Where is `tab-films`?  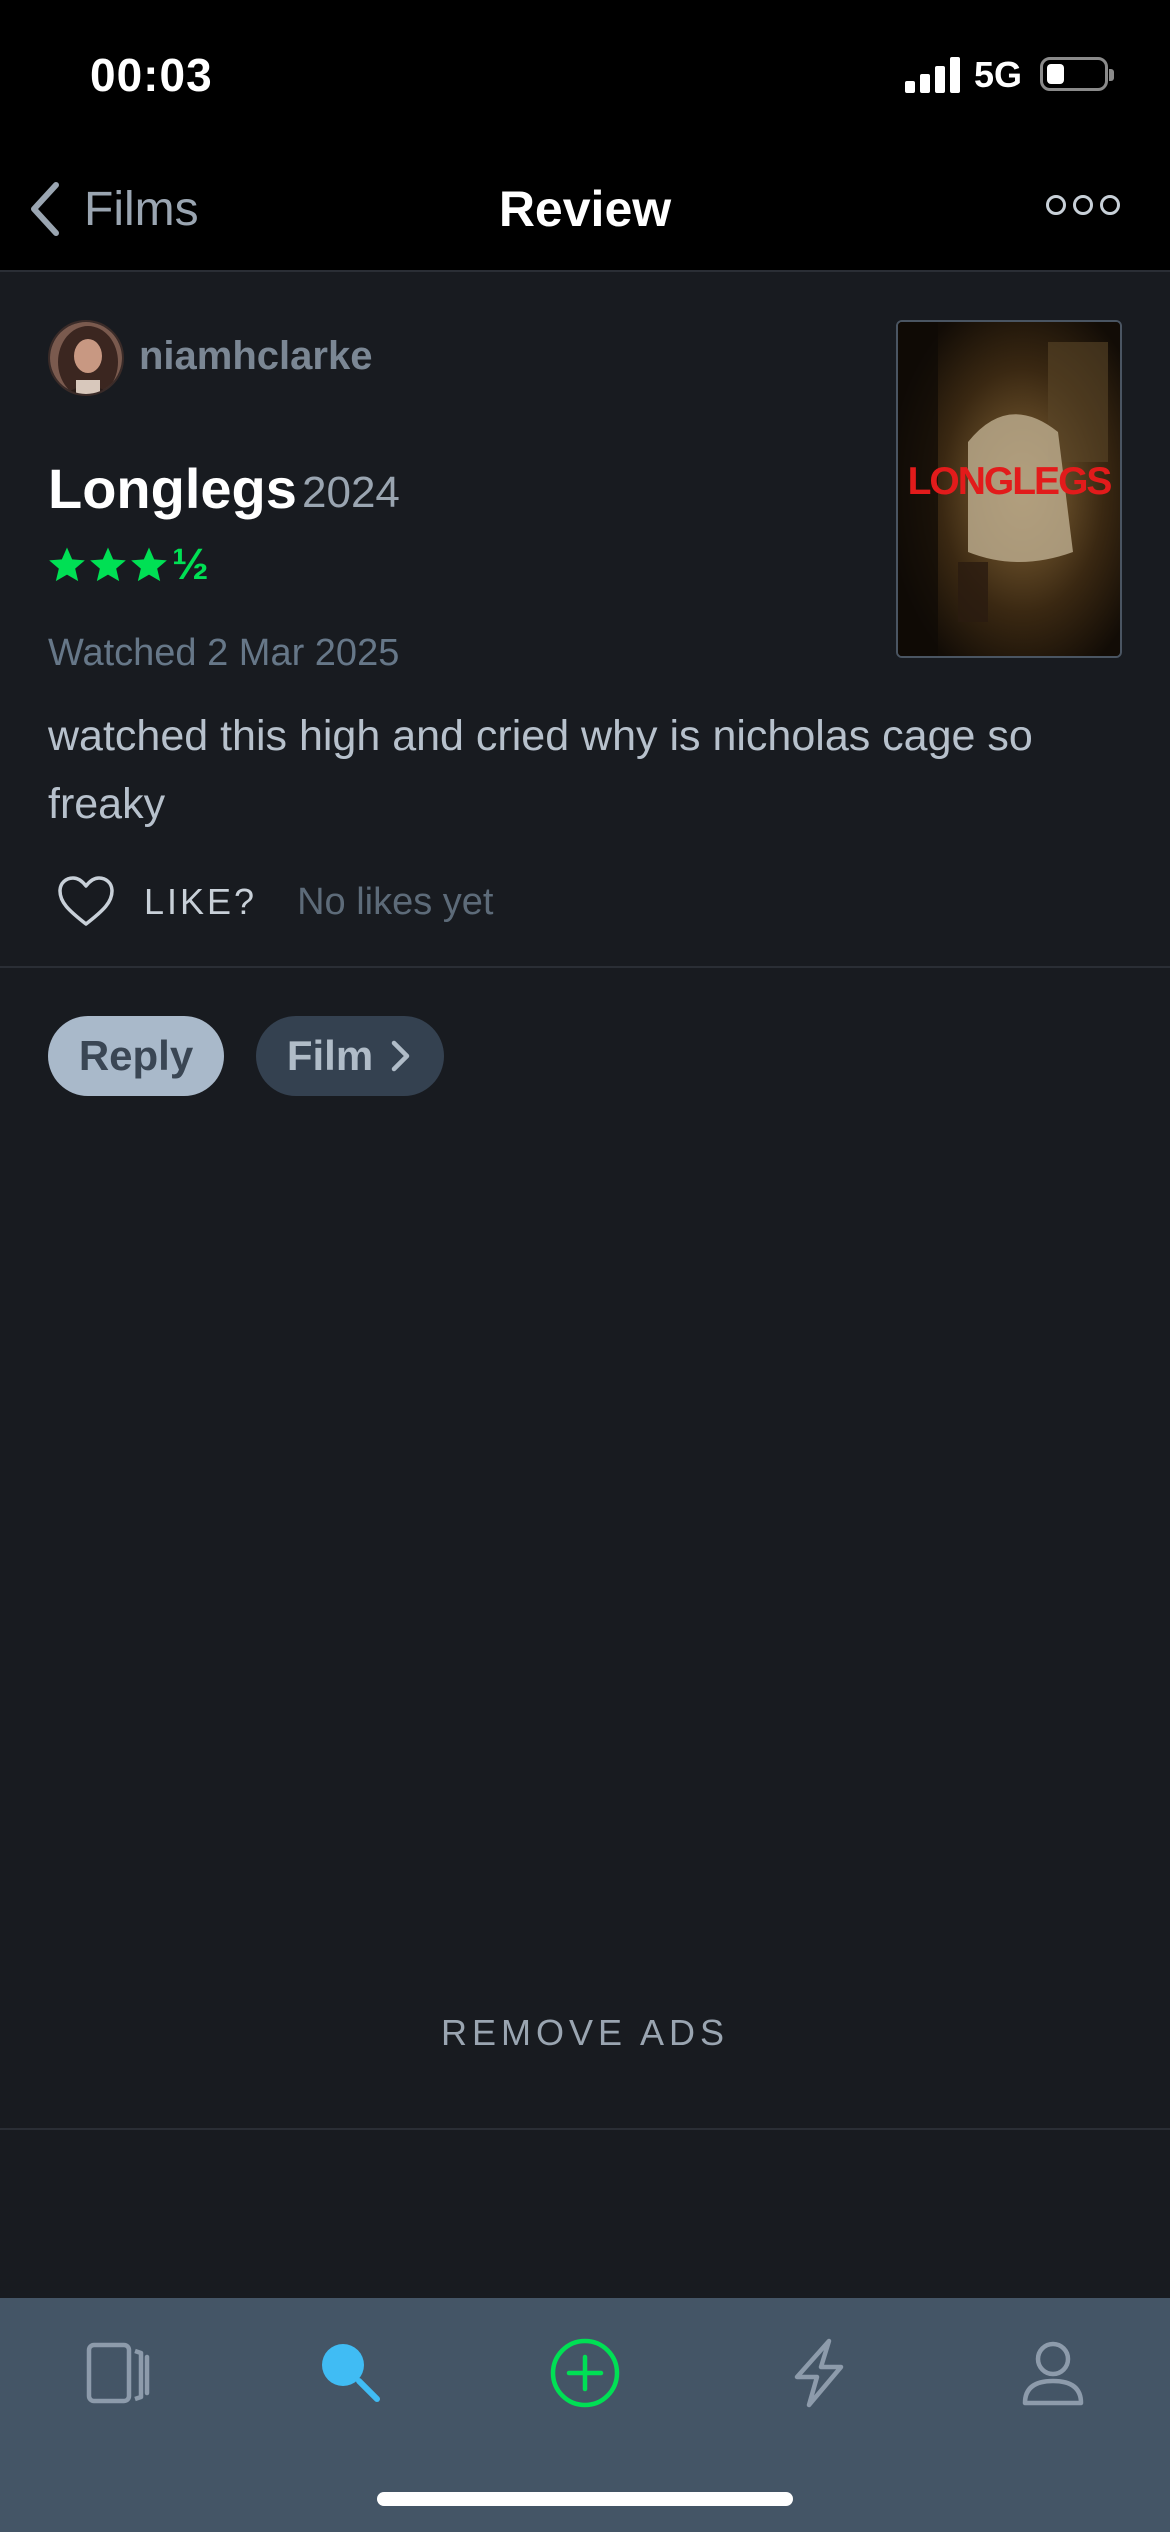 tab-films is located at coordinates (117, 2373).